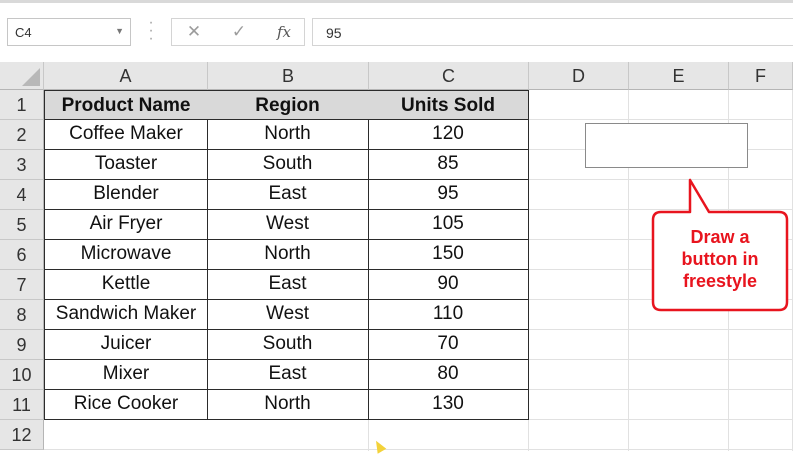 Image resolution: width=793 pixels, height=454 pixels. I want to click on cancel-icon: ✕, so click(194, 32).